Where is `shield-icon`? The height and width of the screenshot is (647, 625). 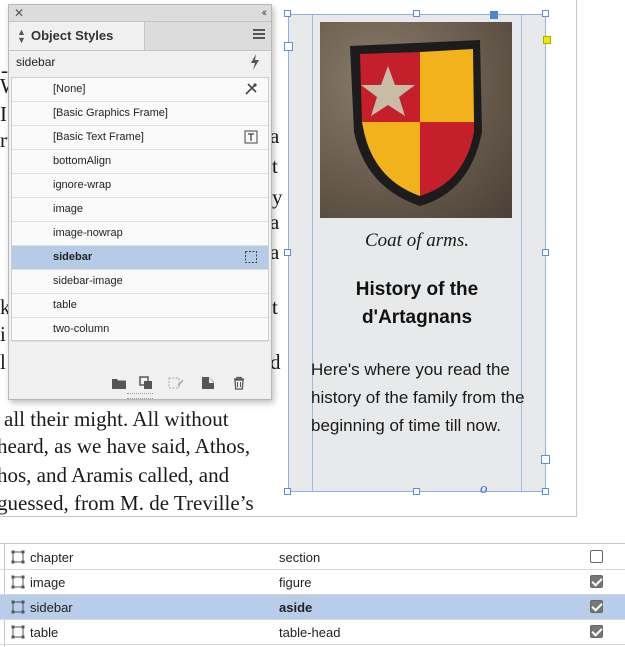 shield-icon is located at coordinates (416, 123).